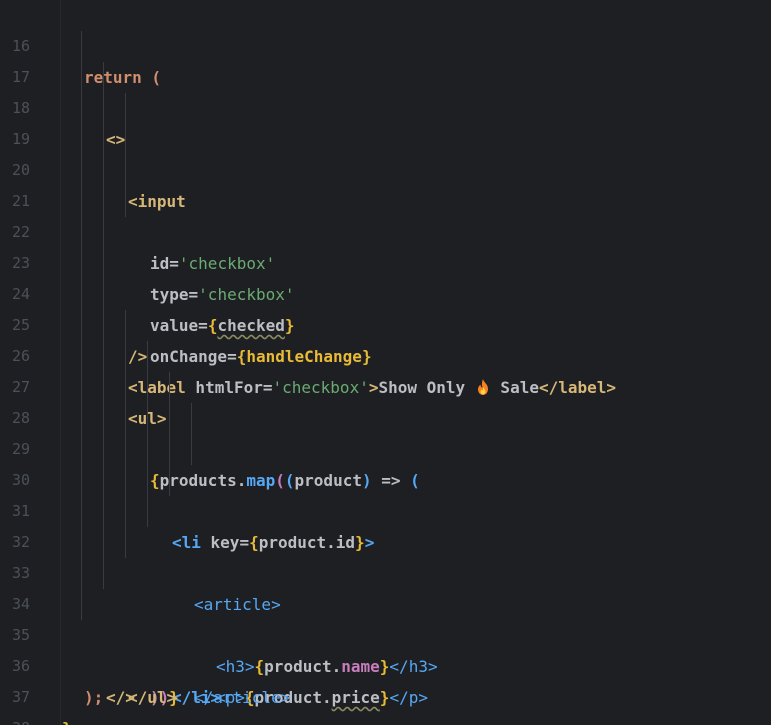 The height and width of the screenshot is (725, 771). What do you see at coordinates (385, 703) in the screenshot?
I see `code-line-38: 38` at bounding box center [385, 703].